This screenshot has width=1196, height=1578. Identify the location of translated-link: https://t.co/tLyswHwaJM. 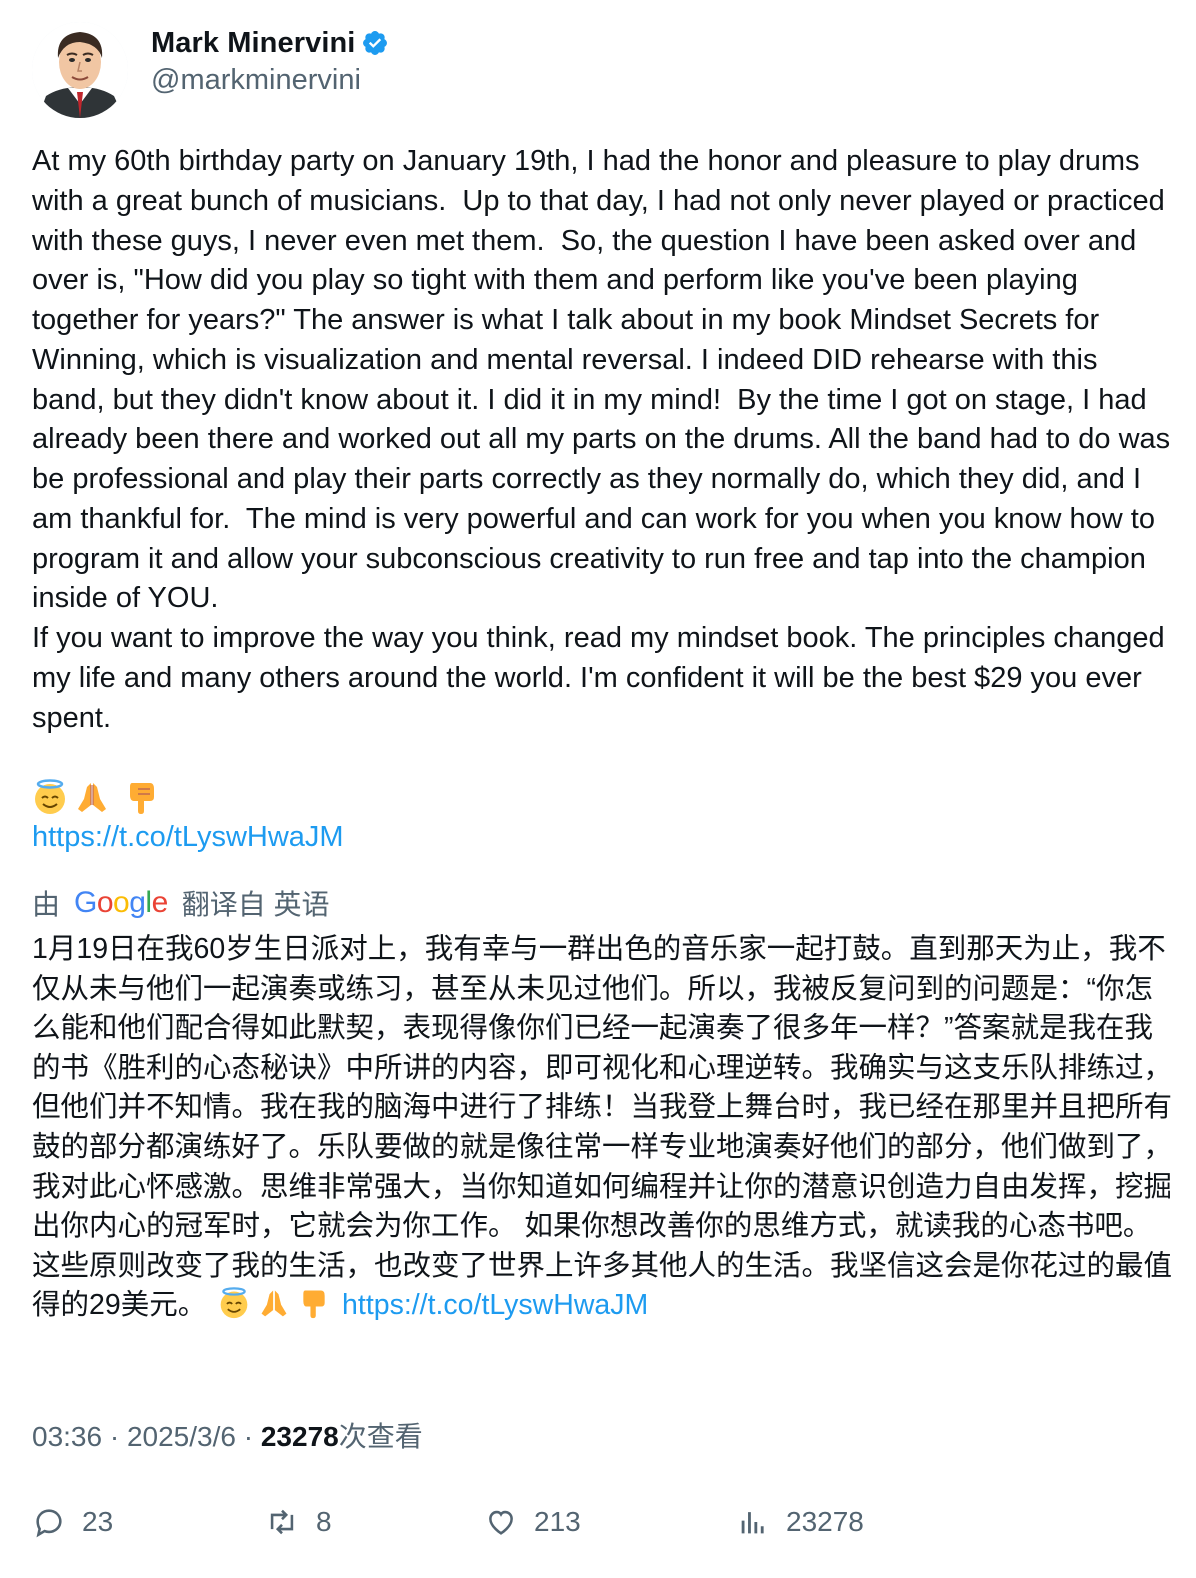
(495, 1305).